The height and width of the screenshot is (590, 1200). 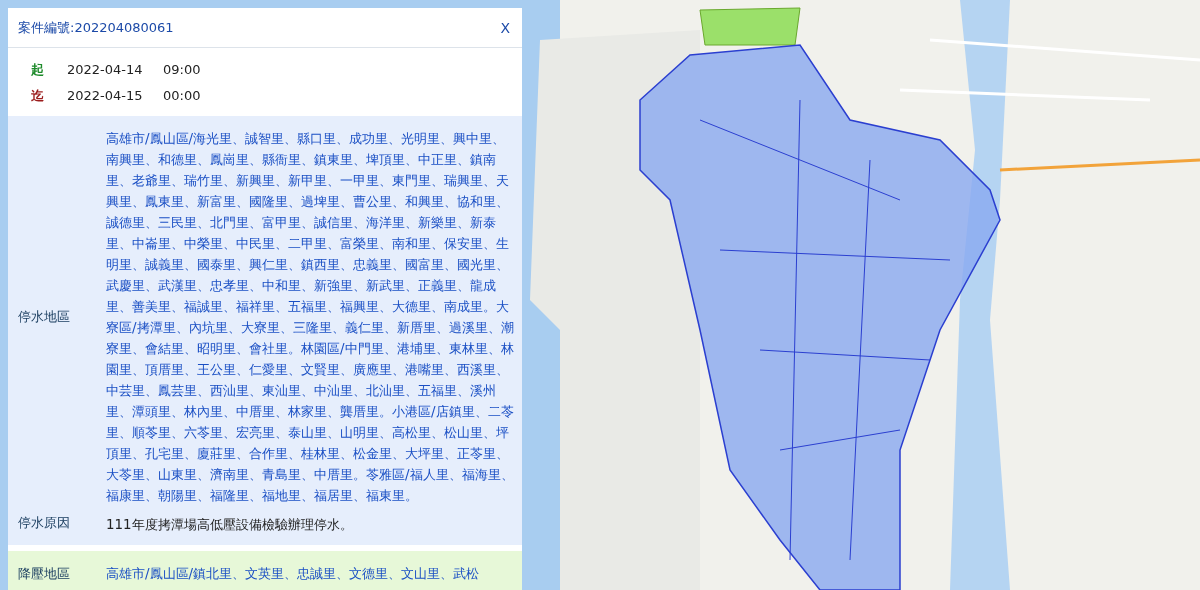 I want to click on area-list: 高雄市/鳳山區/鎮北里、文英里、忠誠里、文德里、文山里、武松, so click(x=310, y=573).